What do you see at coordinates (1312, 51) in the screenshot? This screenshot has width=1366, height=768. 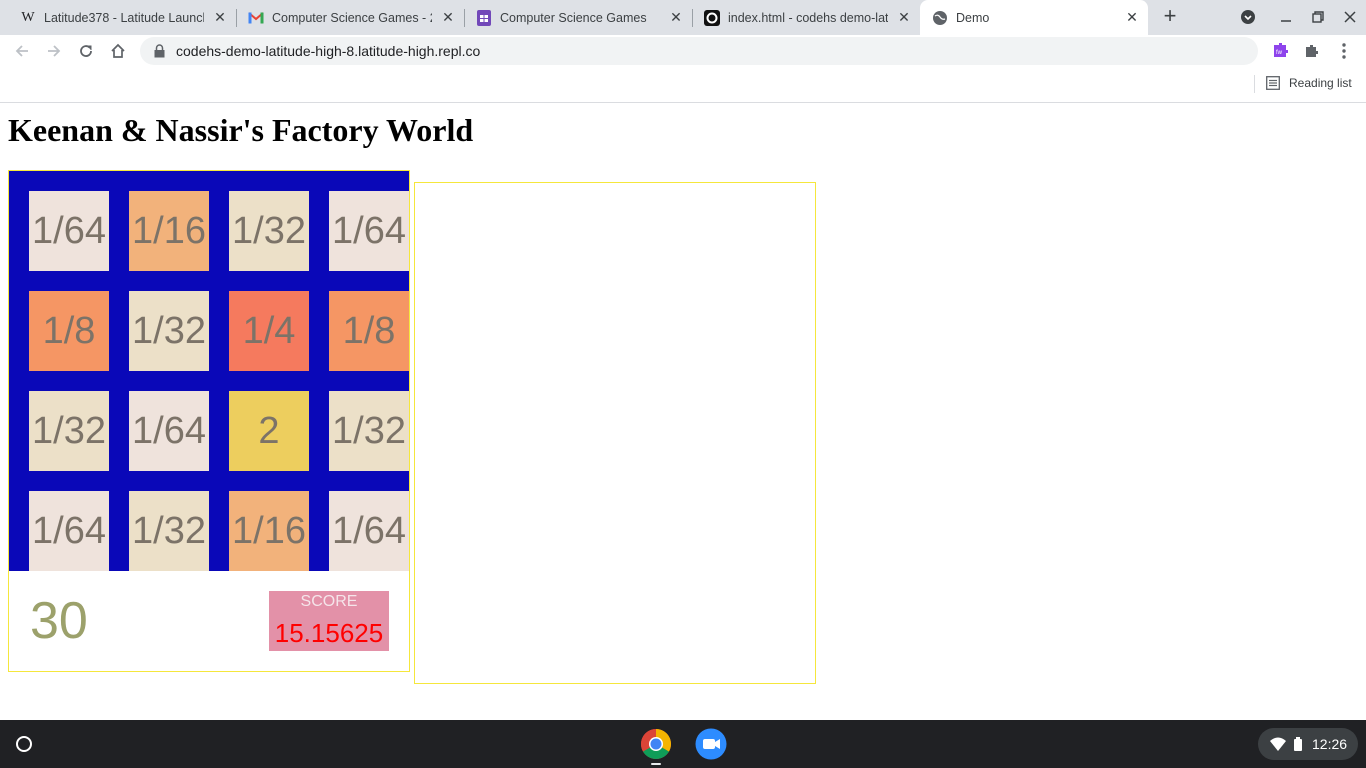 I see `extensions-puzzle-icon` at bounding box center [1312, 51].